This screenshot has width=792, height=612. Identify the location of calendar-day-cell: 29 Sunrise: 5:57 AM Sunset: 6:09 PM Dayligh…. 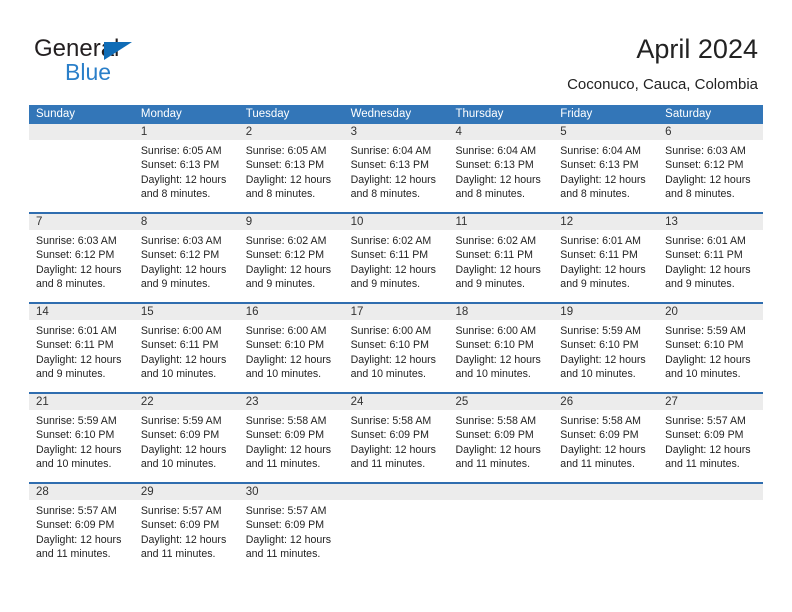
(186, 523).